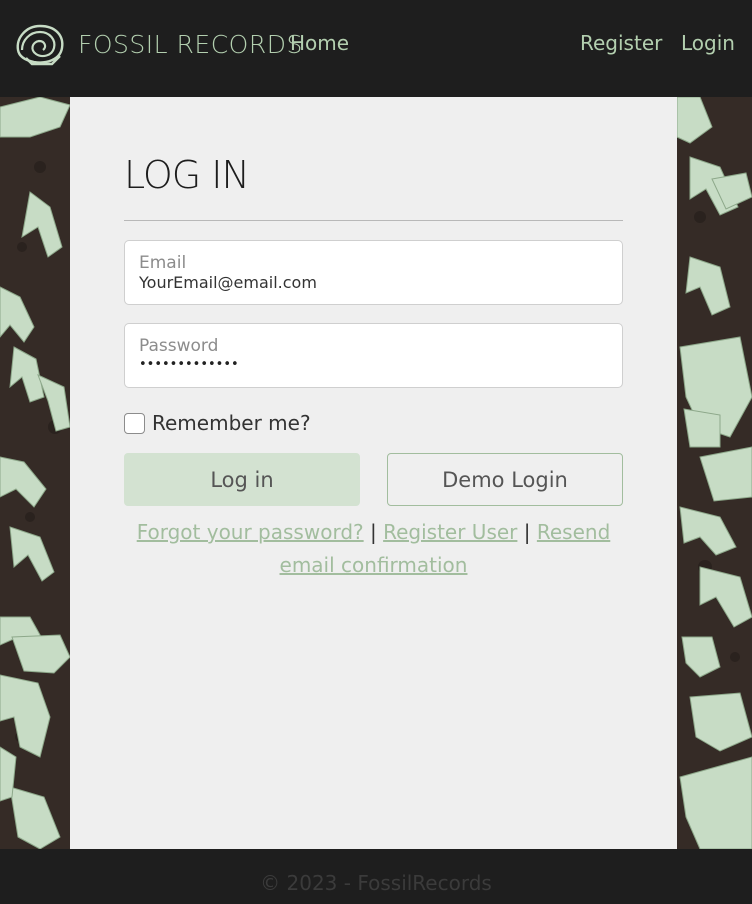  What do you see at coordinates (373, 272) in the screenshot?
I see `email-field: Email` at bounding box center [373, 272].